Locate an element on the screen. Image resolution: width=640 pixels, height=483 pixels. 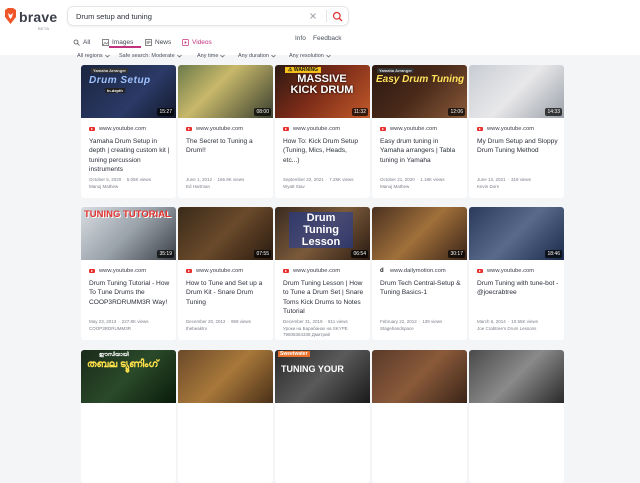
filter-resolution: Any resolution is located at coordinates (310, 56).